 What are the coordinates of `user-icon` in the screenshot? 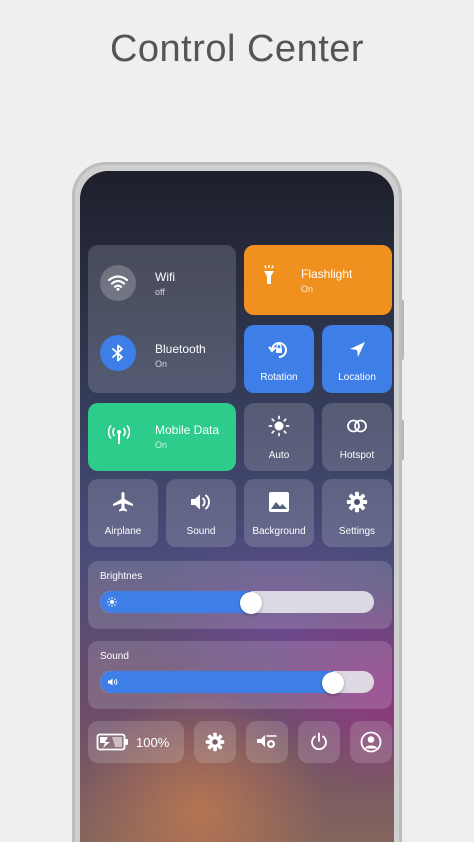 It's located at (371, 742).